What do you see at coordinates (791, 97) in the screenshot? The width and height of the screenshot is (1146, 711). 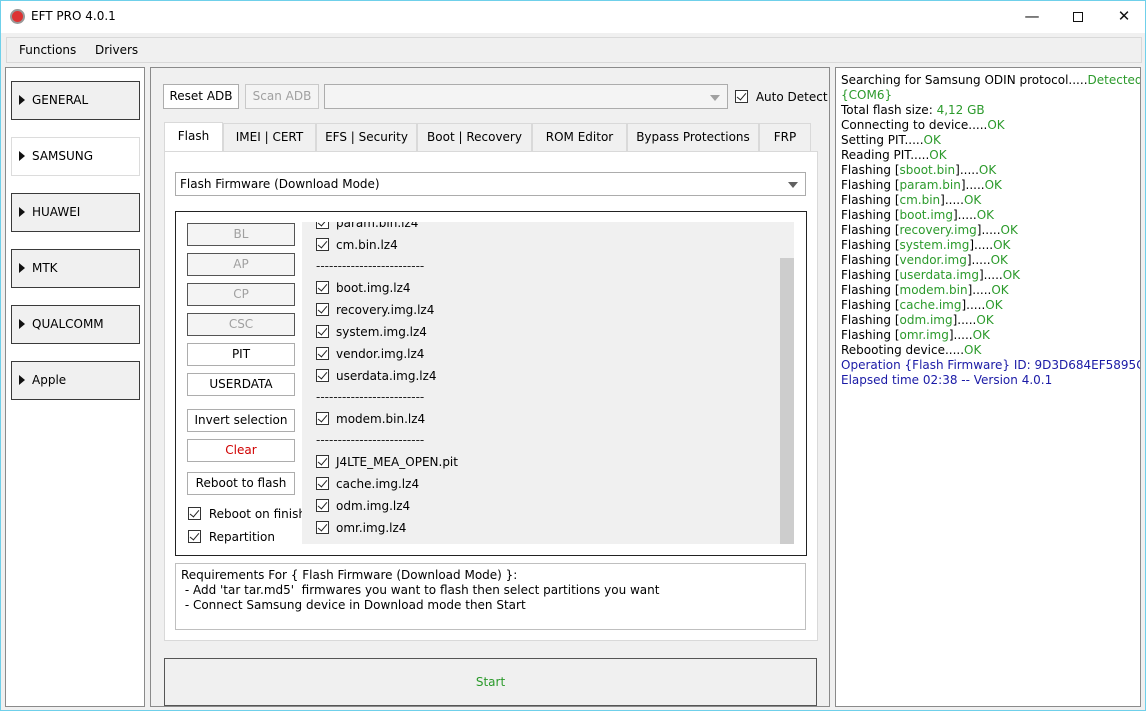 I see `auto-detect-label: Auto Detect` at bounding box center [791, 97].